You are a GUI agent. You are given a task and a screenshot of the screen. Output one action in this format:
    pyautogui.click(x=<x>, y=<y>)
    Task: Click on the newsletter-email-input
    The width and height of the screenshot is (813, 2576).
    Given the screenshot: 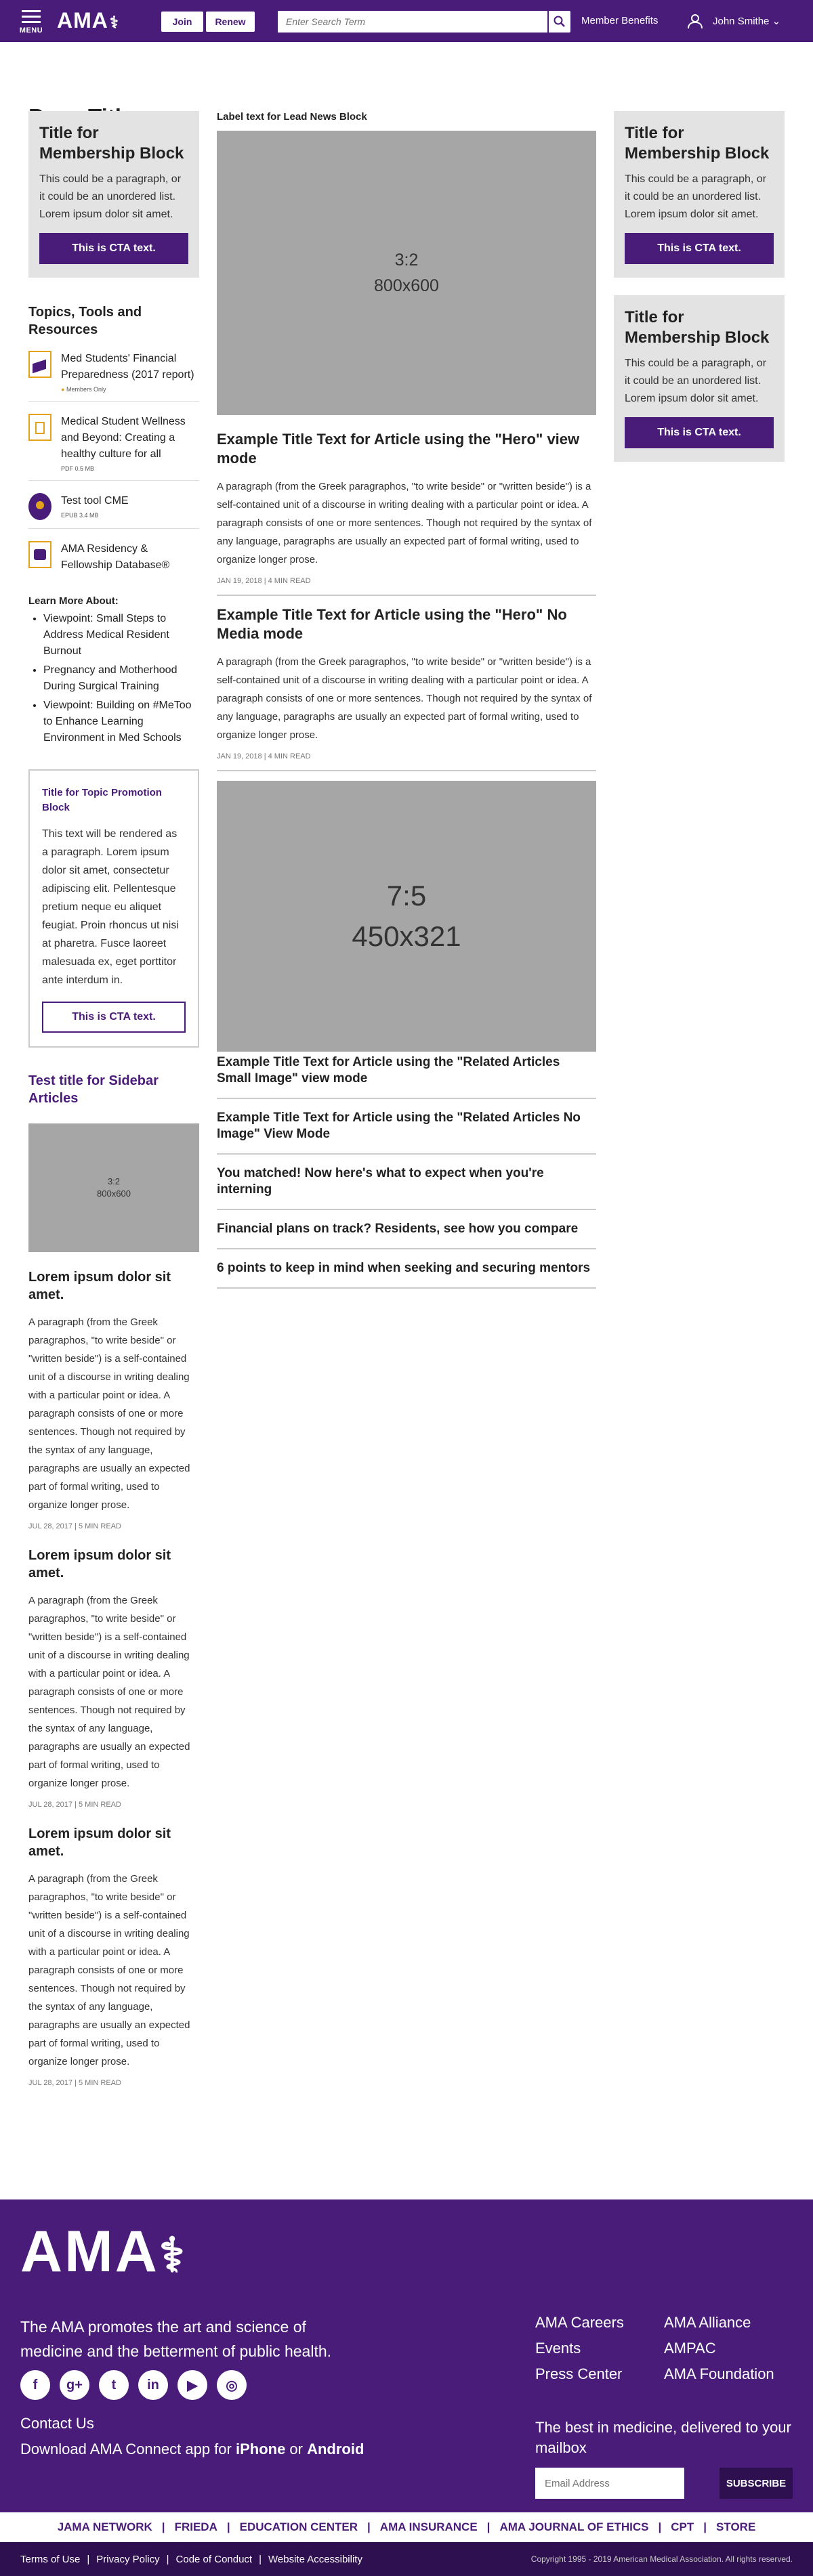 What is the action you would take?
    pyautogui.click(x=609, y=2483)
    